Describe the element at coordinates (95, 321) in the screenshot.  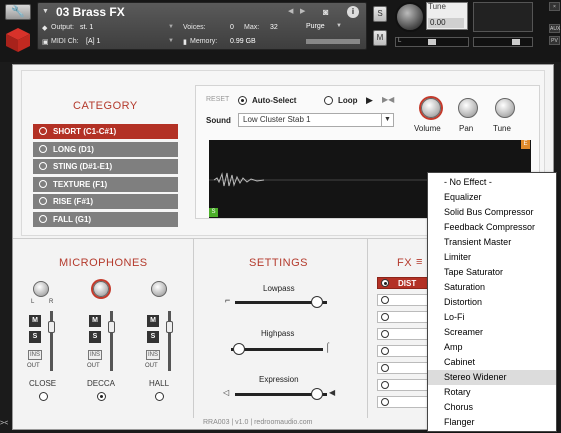
I see `decca-mute-button: M` at that location.